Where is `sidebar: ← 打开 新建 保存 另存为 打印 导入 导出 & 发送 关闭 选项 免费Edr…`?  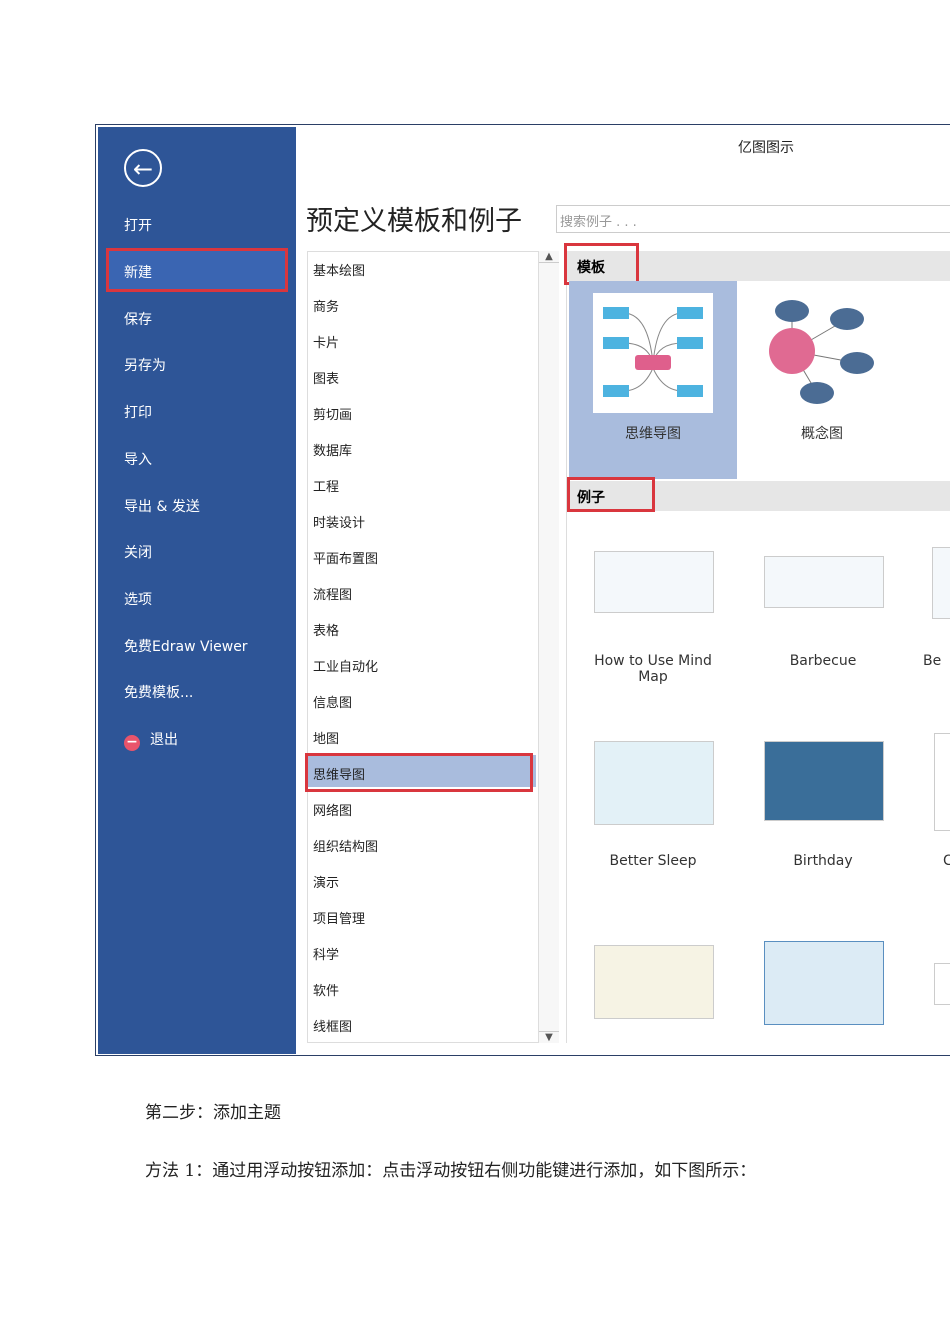
sidebar: ← 打开 新建 保存 另存为 打印 导入 导出 & 发送 关闭 选项 免费Edr… is located at coordinates (197, 590).